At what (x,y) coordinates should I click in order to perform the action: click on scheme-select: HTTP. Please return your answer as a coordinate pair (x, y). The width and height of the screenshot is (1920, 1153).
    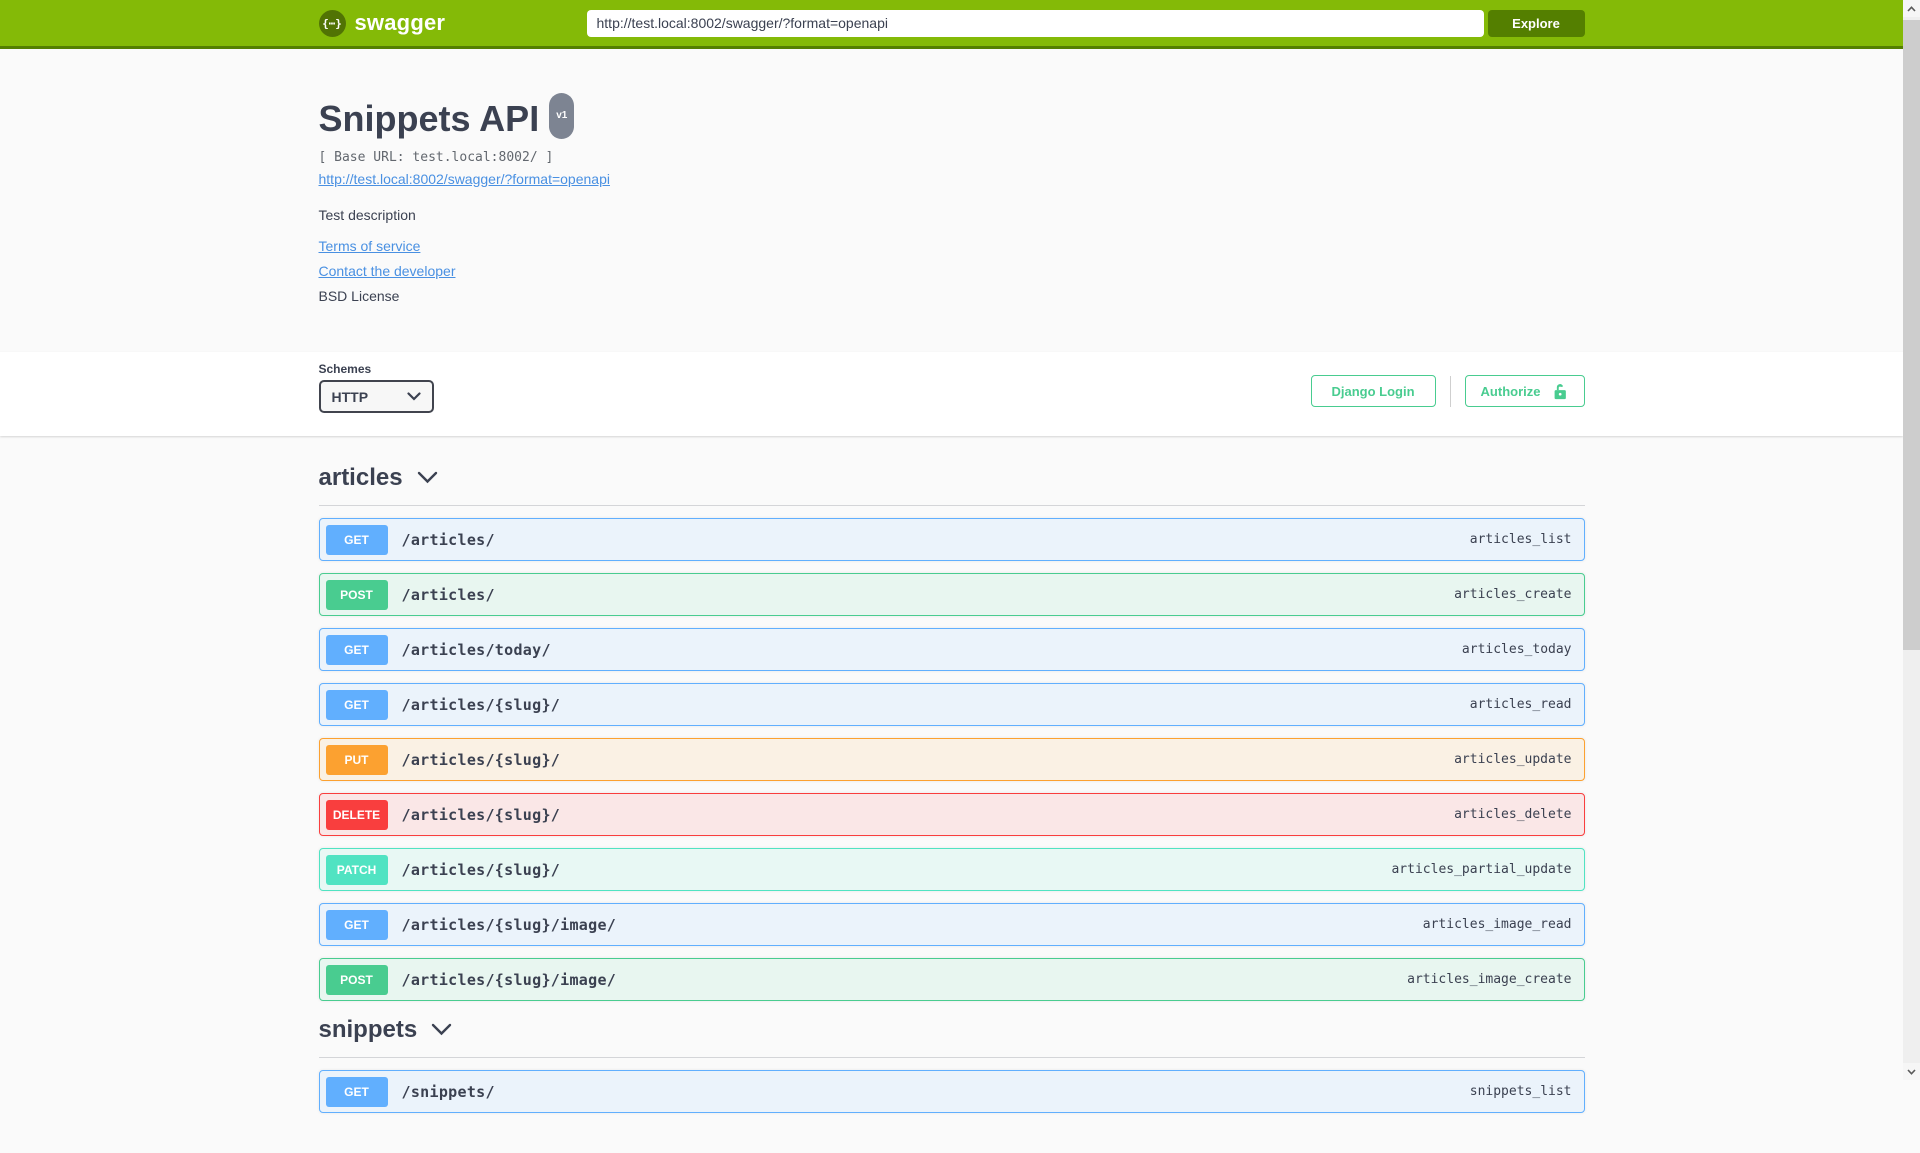
    Looking at the image, I should click on (376, 396).